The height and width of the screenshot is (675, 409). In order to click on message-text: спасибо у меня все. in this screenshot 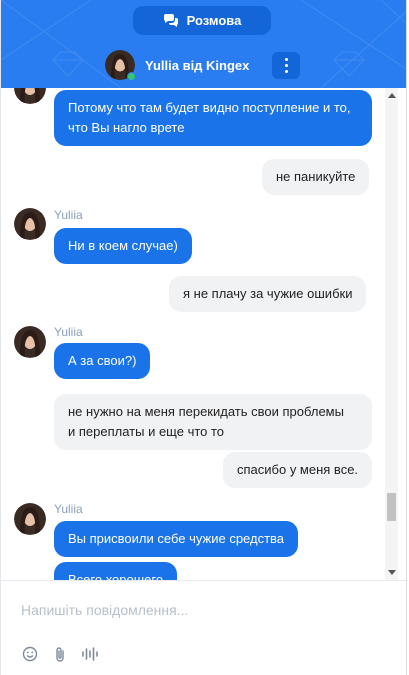, I will do `click(298, 469)`.